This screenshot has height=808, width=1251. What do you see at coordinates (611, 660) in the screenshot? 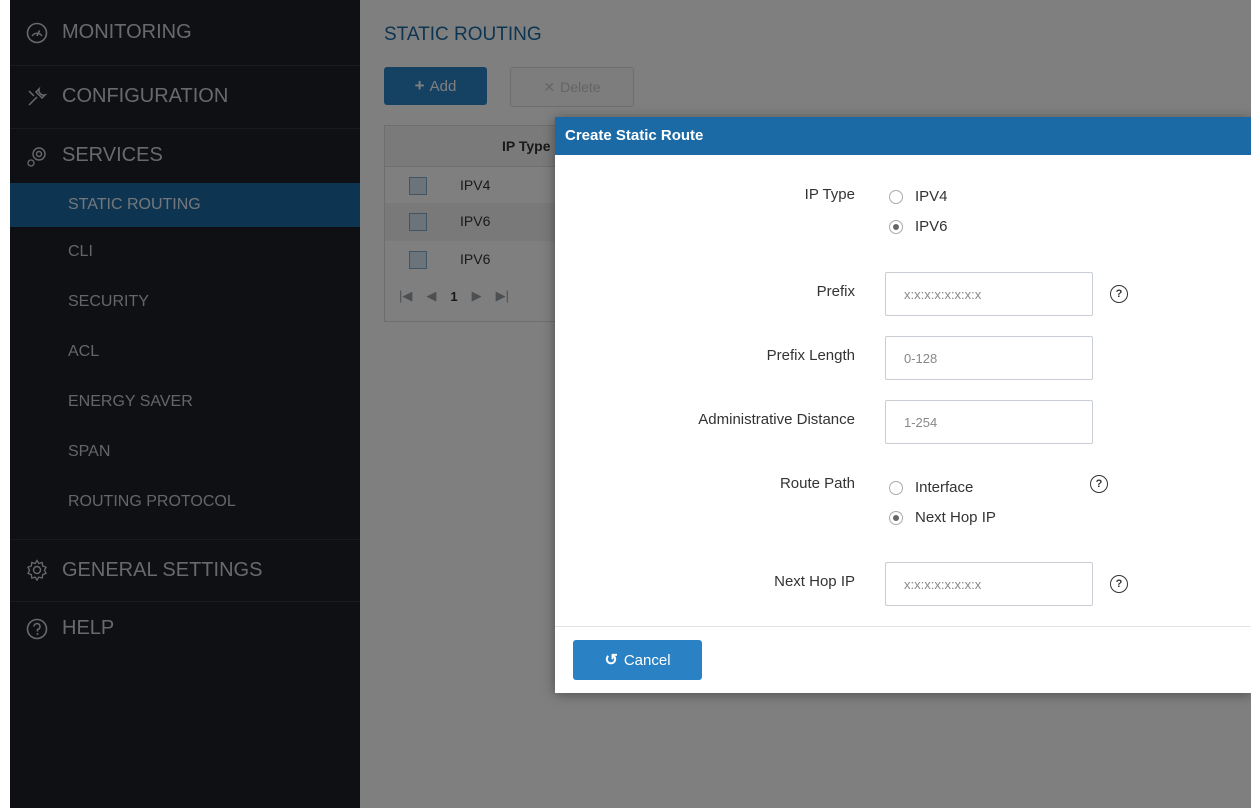
I see `undo-icon: ↺` at bounding box center [611, 660].